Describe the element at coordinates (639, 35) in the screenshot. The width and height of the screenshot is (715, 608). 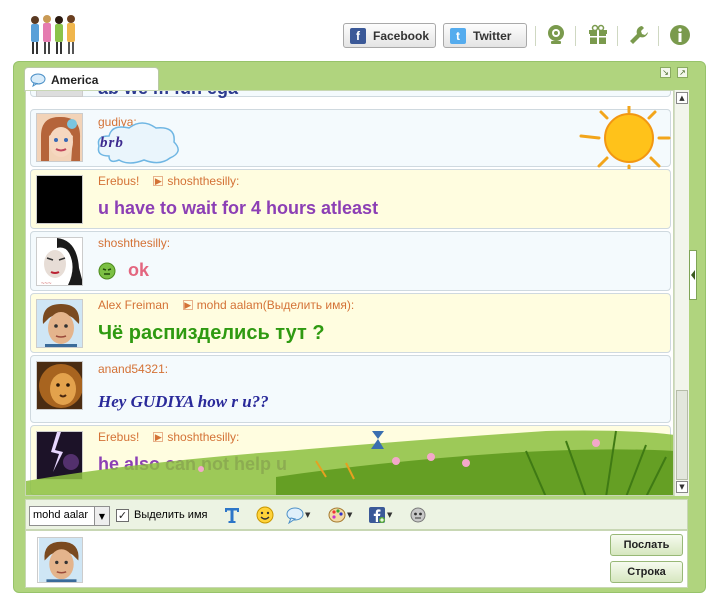
I see `wrench-icon` at that location.